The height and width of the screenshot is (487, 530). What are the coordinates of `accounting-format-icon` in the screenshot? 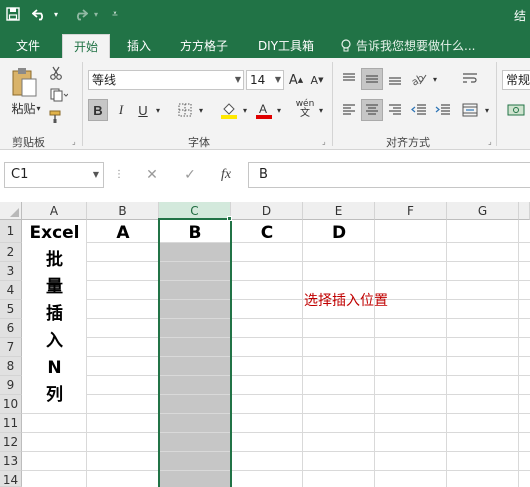 It's located at (516, 110).